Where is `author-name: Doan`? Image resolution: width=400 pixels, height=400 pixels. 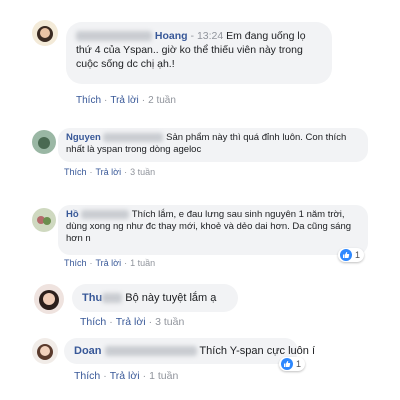 author-name: Doan is located at coordinates (88, 351).